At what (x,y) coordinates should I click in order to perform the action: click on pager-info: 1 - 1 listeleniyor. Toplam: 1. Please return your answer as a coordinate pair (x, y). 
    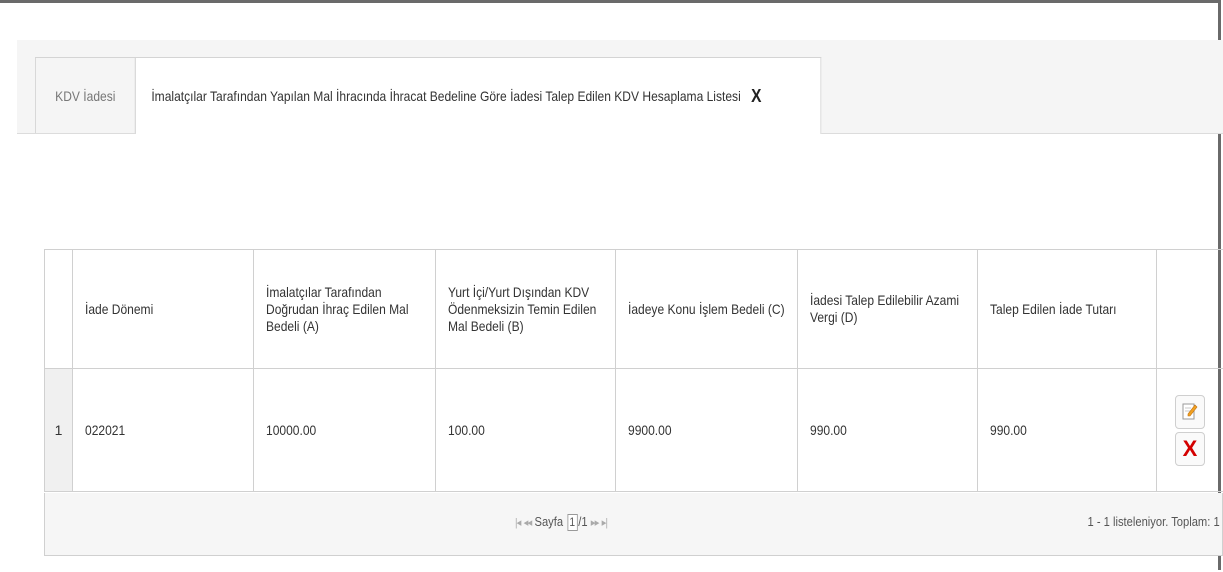
    Looking at the image, I should click on (1153, 521).